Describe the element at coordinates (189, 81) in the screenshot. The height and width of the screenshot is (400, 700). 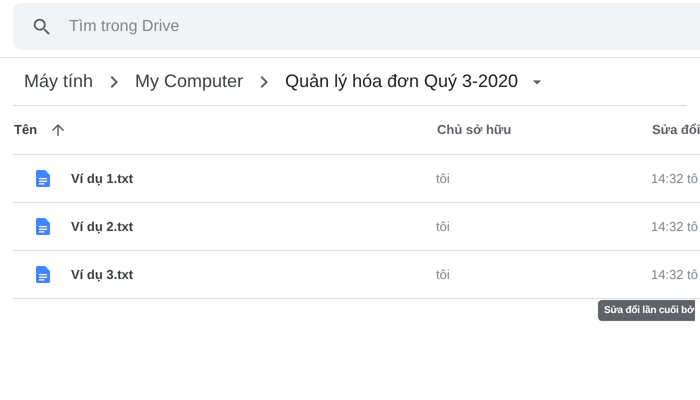
I see `breadcrumb-item: My Computer` at that location.